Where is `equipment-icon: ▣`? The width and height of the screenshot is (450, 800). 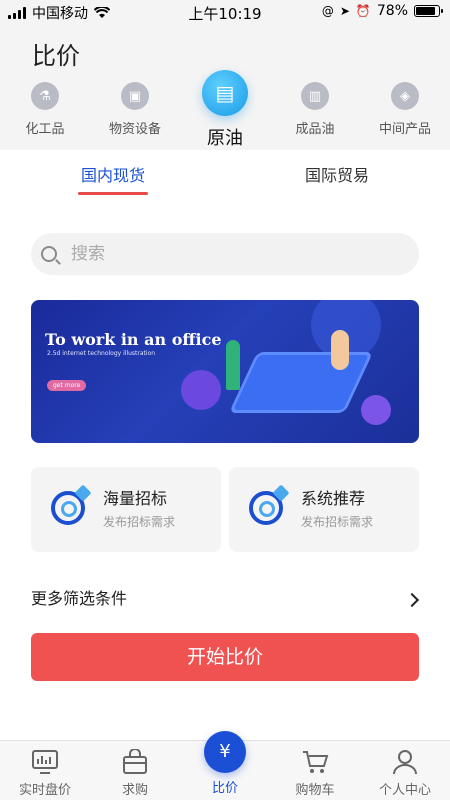 equipment-icon: ▣ is located at coordinates (135, 96).